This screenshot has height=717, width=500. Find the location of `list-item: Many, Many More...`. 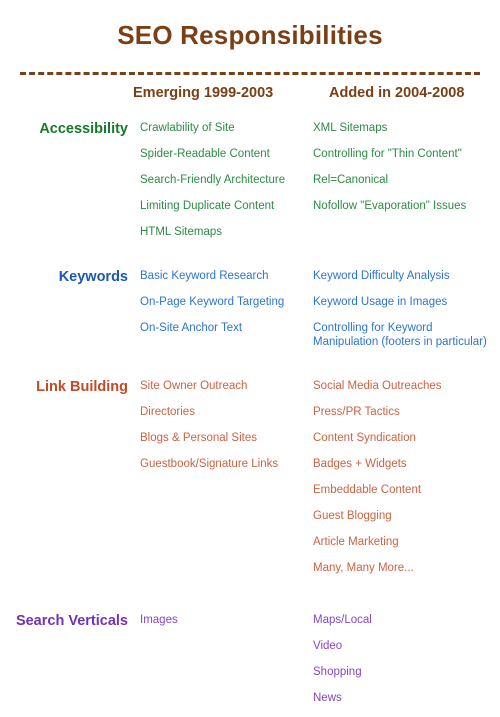

list-item: Many, Many More... is located at coordinates (363, 567).